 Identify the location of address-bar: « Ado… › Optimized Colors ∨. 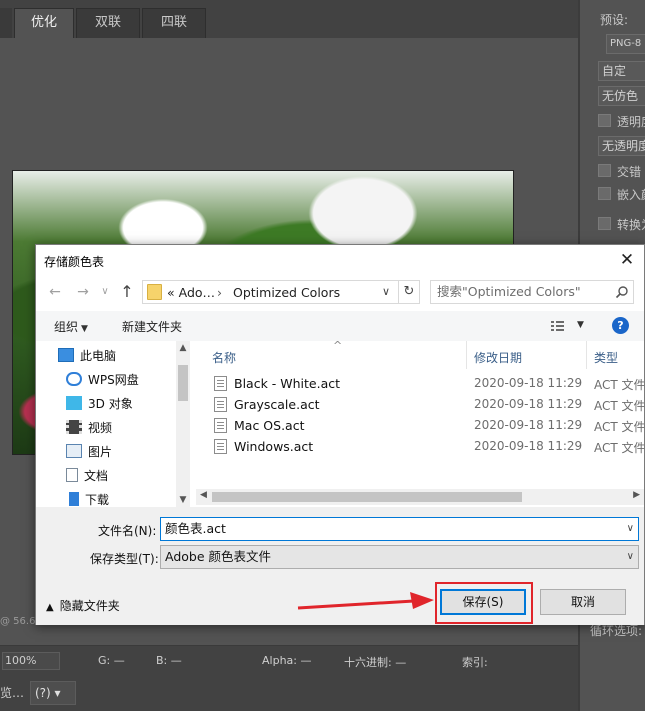
(281, 292).